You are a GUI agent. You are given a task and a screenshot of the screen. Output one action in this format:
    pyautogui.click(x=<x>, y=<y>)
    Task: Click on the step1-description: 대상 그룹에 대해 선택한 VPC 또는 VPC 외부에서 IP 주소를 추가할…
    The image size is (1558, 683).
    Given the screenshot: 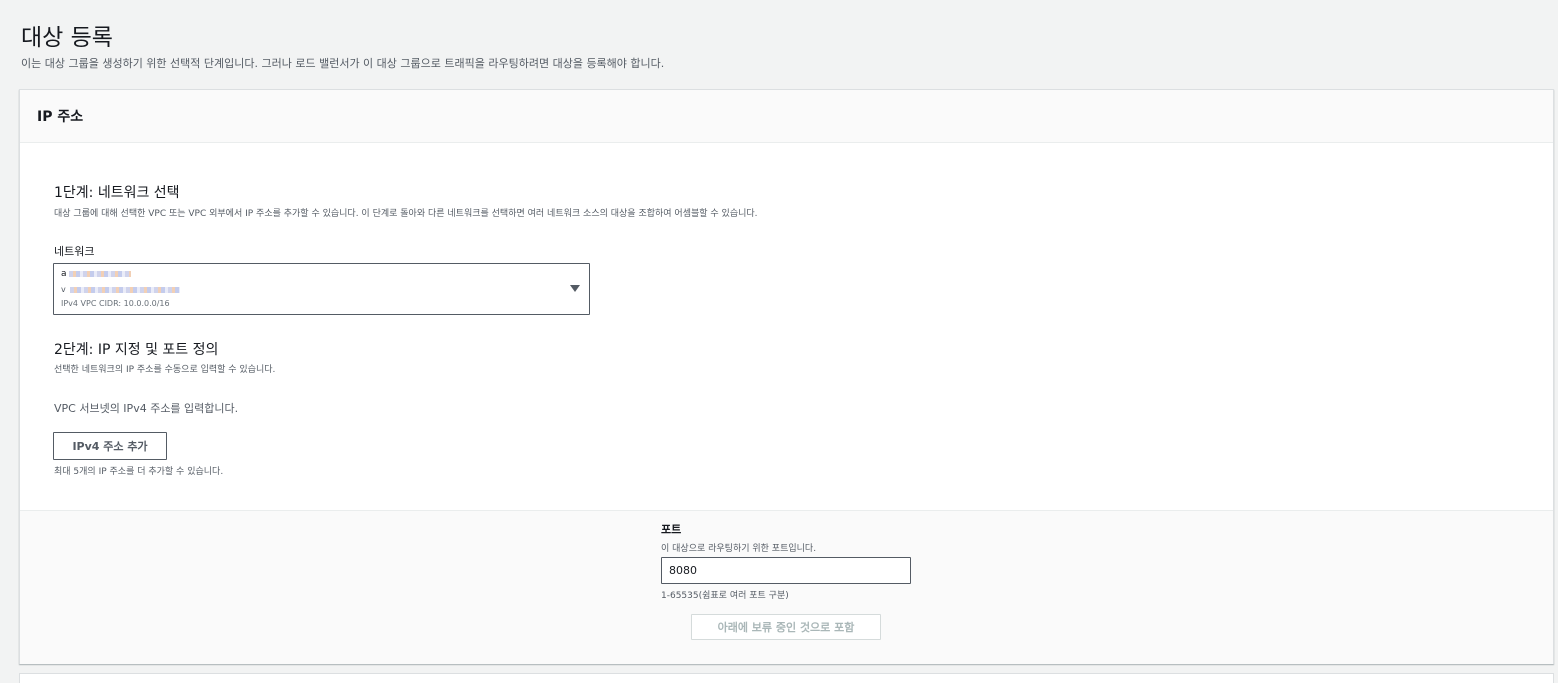 What is the action you would take?
    pyautogui.click(x=406, y=214)
    